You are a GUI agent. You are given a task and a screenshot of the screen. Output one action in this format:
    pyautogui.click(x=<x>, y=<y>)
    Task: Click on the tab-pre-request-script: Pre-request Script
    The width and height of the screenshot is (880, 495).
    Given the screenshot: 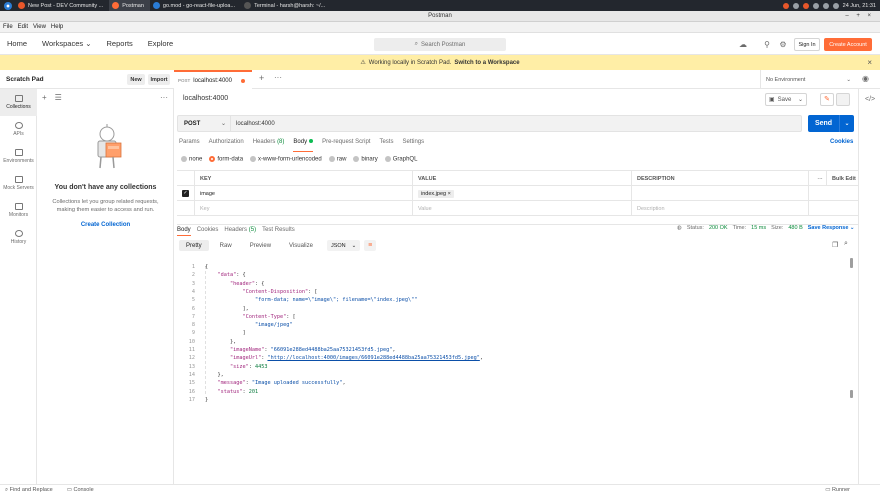 What is the action you would take?
    pyautogui.click(x=346, y=145)
    